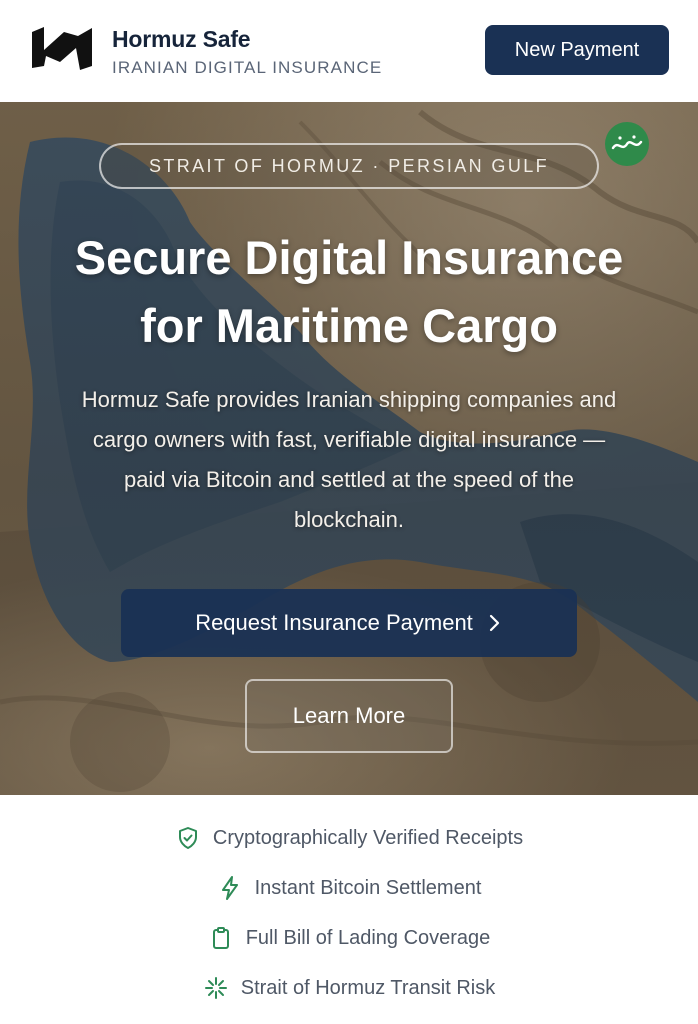  What do you see at coordinates (349, 519) in the screenshot?
I see `hero-desc-line-4: blockchain.` at bounding box center [349, 519].